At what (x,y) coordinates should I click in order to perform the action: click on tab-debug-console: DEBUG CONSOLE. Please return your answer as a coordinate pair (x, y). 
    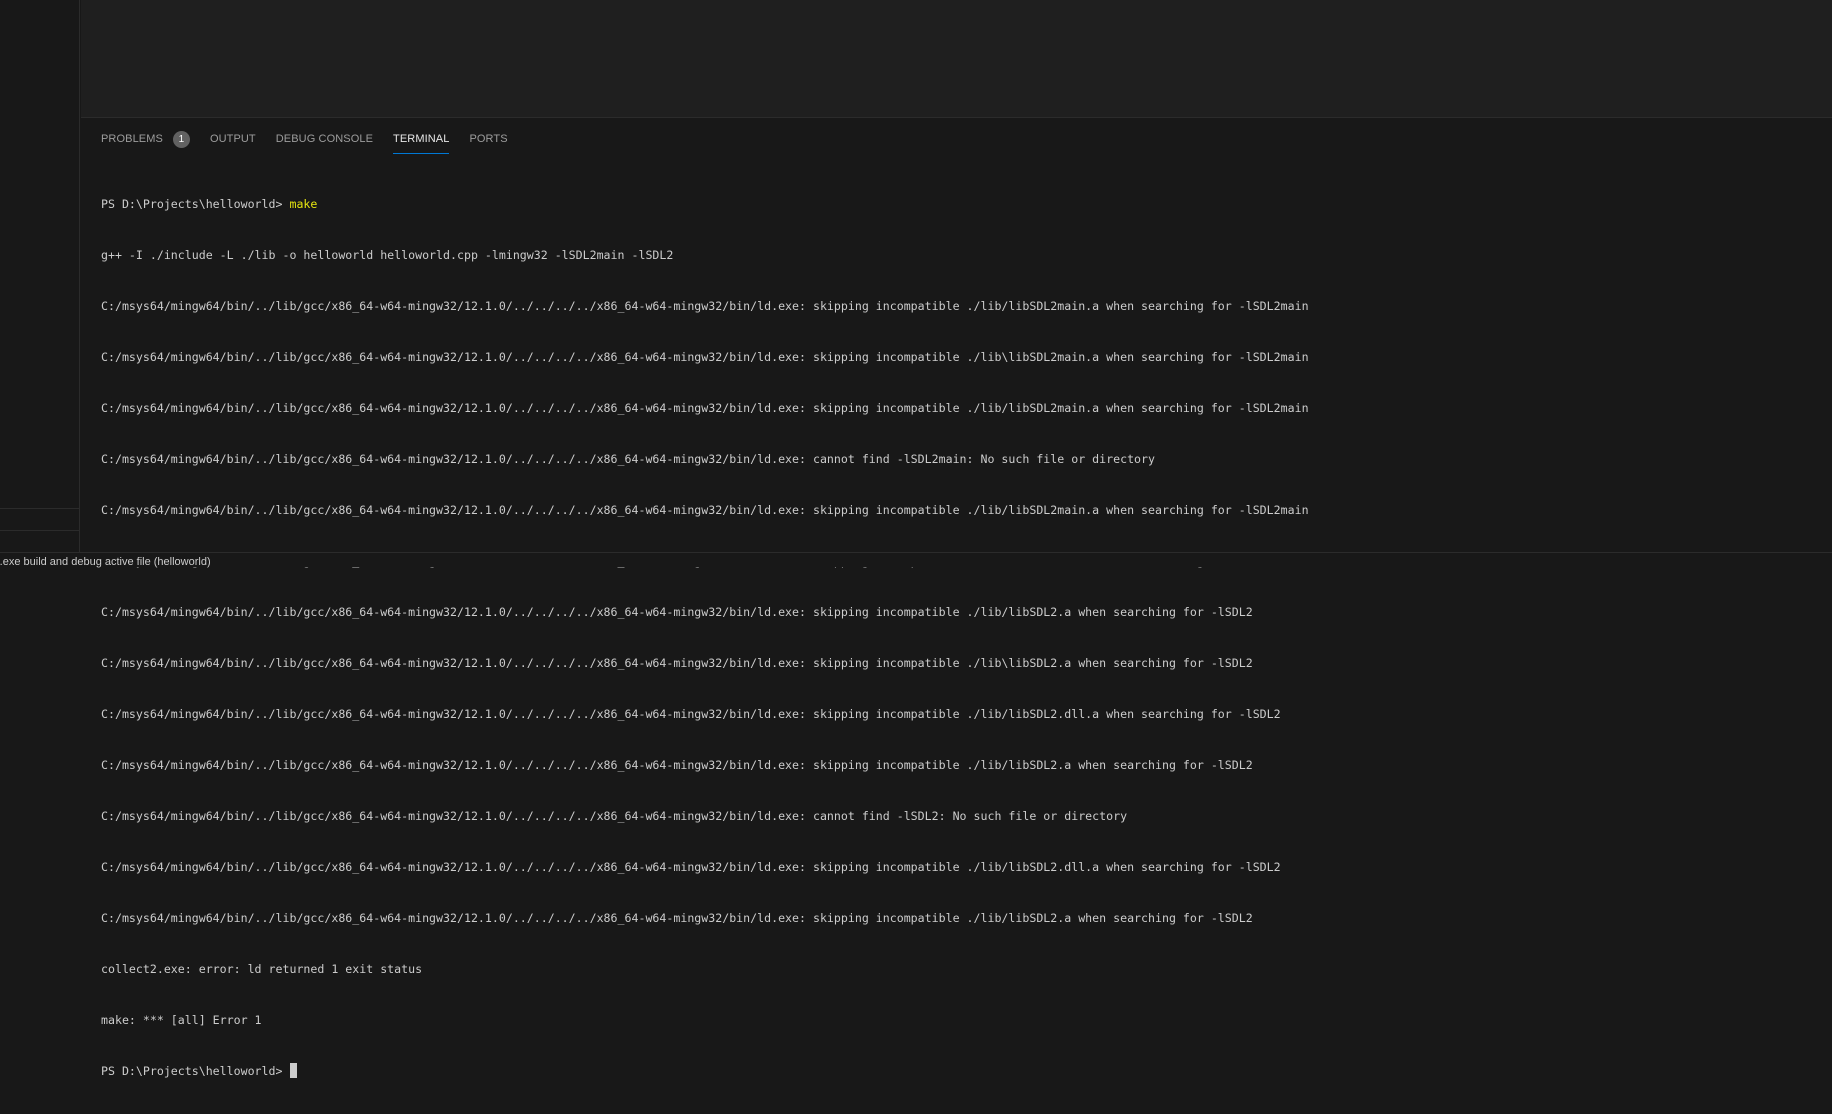
    Looking at the image, I should click on (324, 139).